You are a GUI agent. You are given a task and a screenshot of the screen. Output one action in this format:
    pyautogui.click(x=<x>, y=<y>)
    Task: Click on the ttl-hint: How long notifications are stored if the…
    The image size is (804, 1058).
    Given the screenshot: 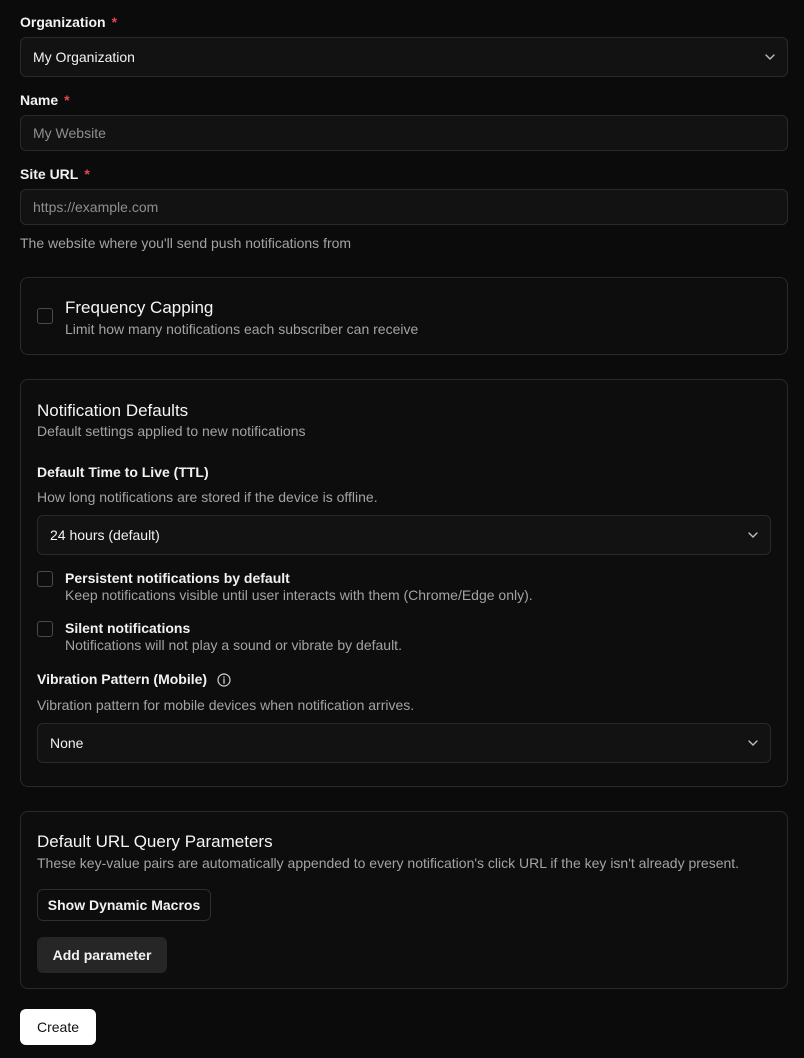 What is the action you would take?
    pyautogui.click(x=207, y=497)
    